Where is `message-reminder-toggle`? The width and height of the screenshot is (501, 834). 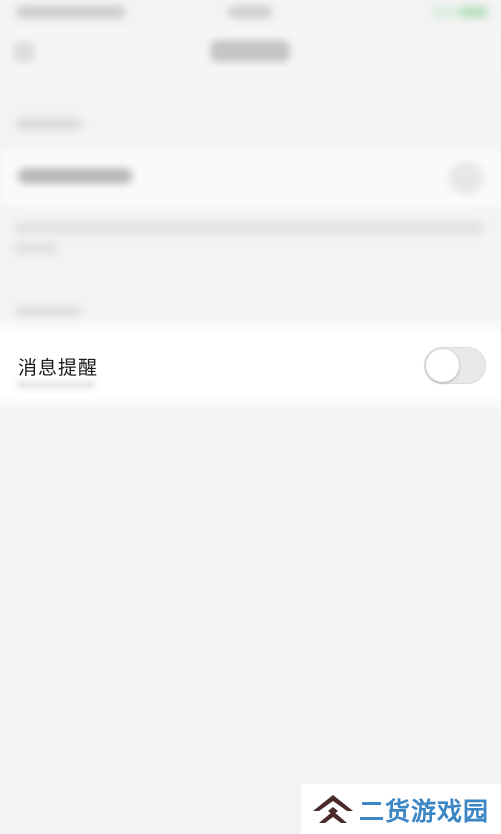 message-reminder-toggle is located at coordinates (455, 365).